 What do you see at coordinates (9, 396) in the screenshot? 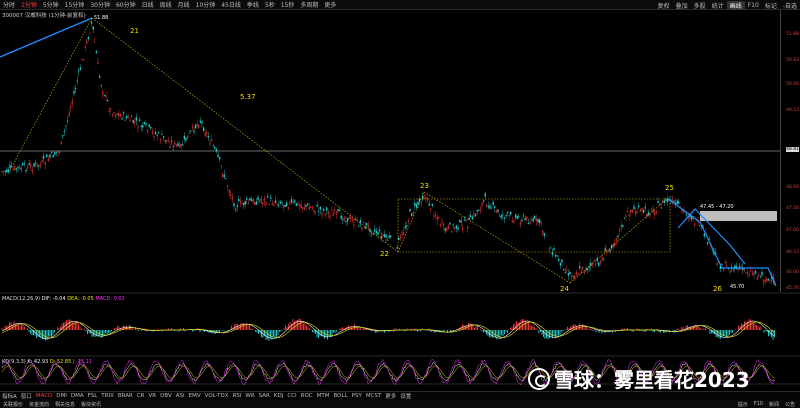
I see `indicator-tab: 指标A` at bounding box center [9, 396].